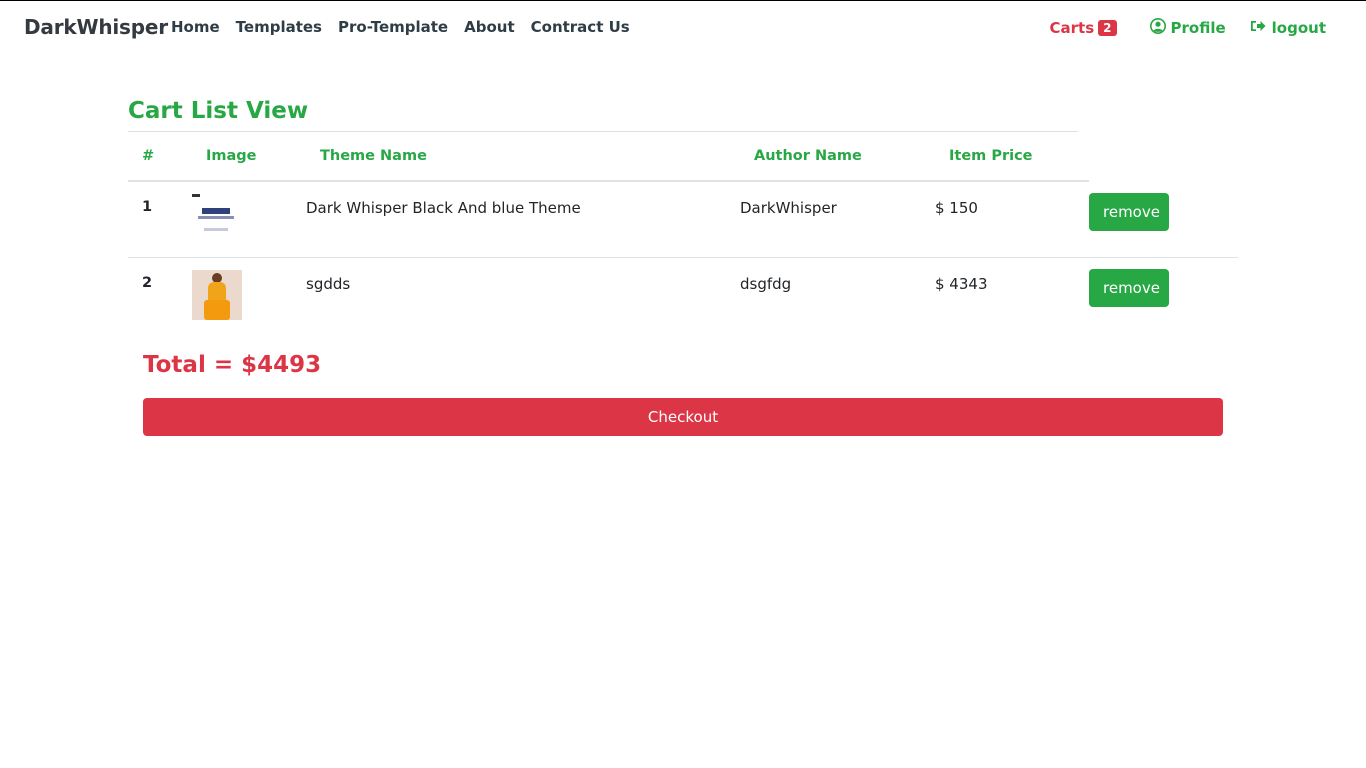  I want to click on logout-link: logout, so click(1288, 28).